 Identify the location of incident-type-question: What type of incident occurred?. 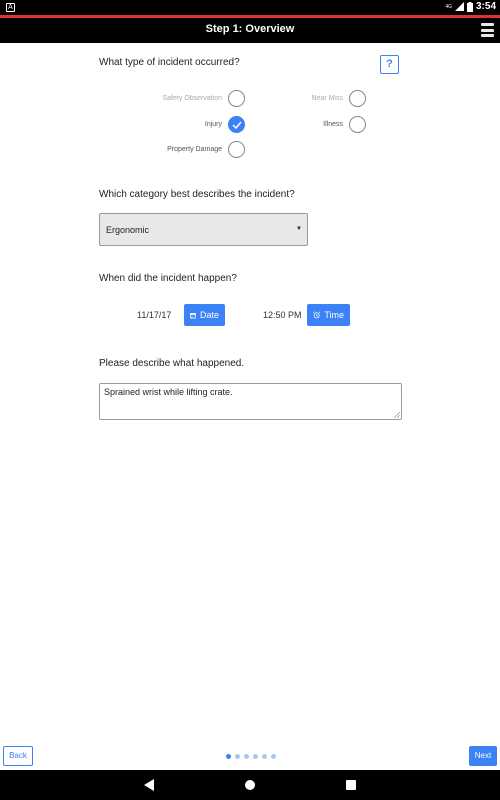
(169, 62).